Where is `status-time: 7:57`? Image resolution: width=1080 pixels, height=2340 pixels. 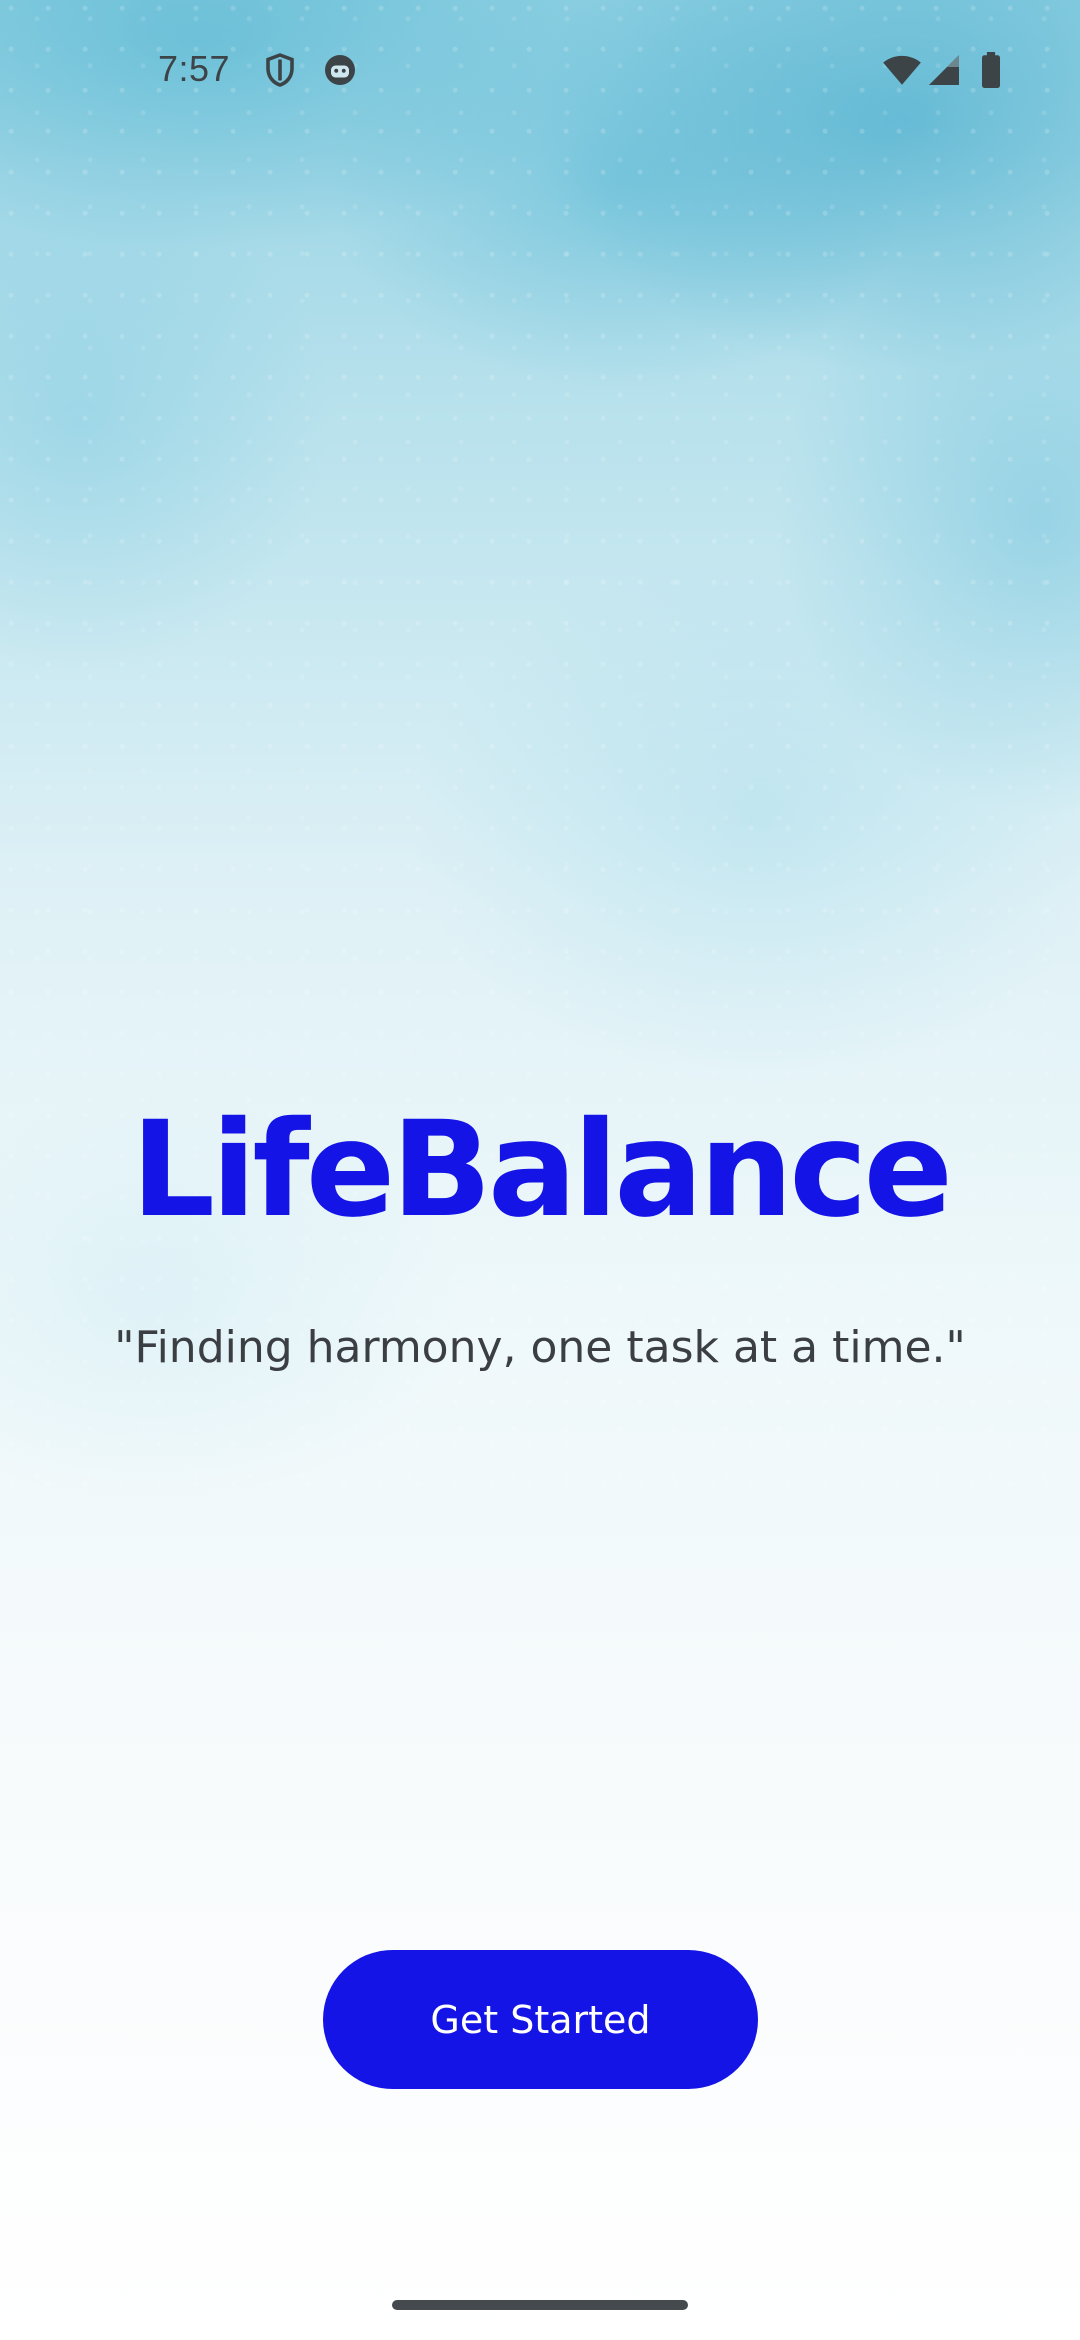
status-time: 7:57 is located at coordinates (194, 68).